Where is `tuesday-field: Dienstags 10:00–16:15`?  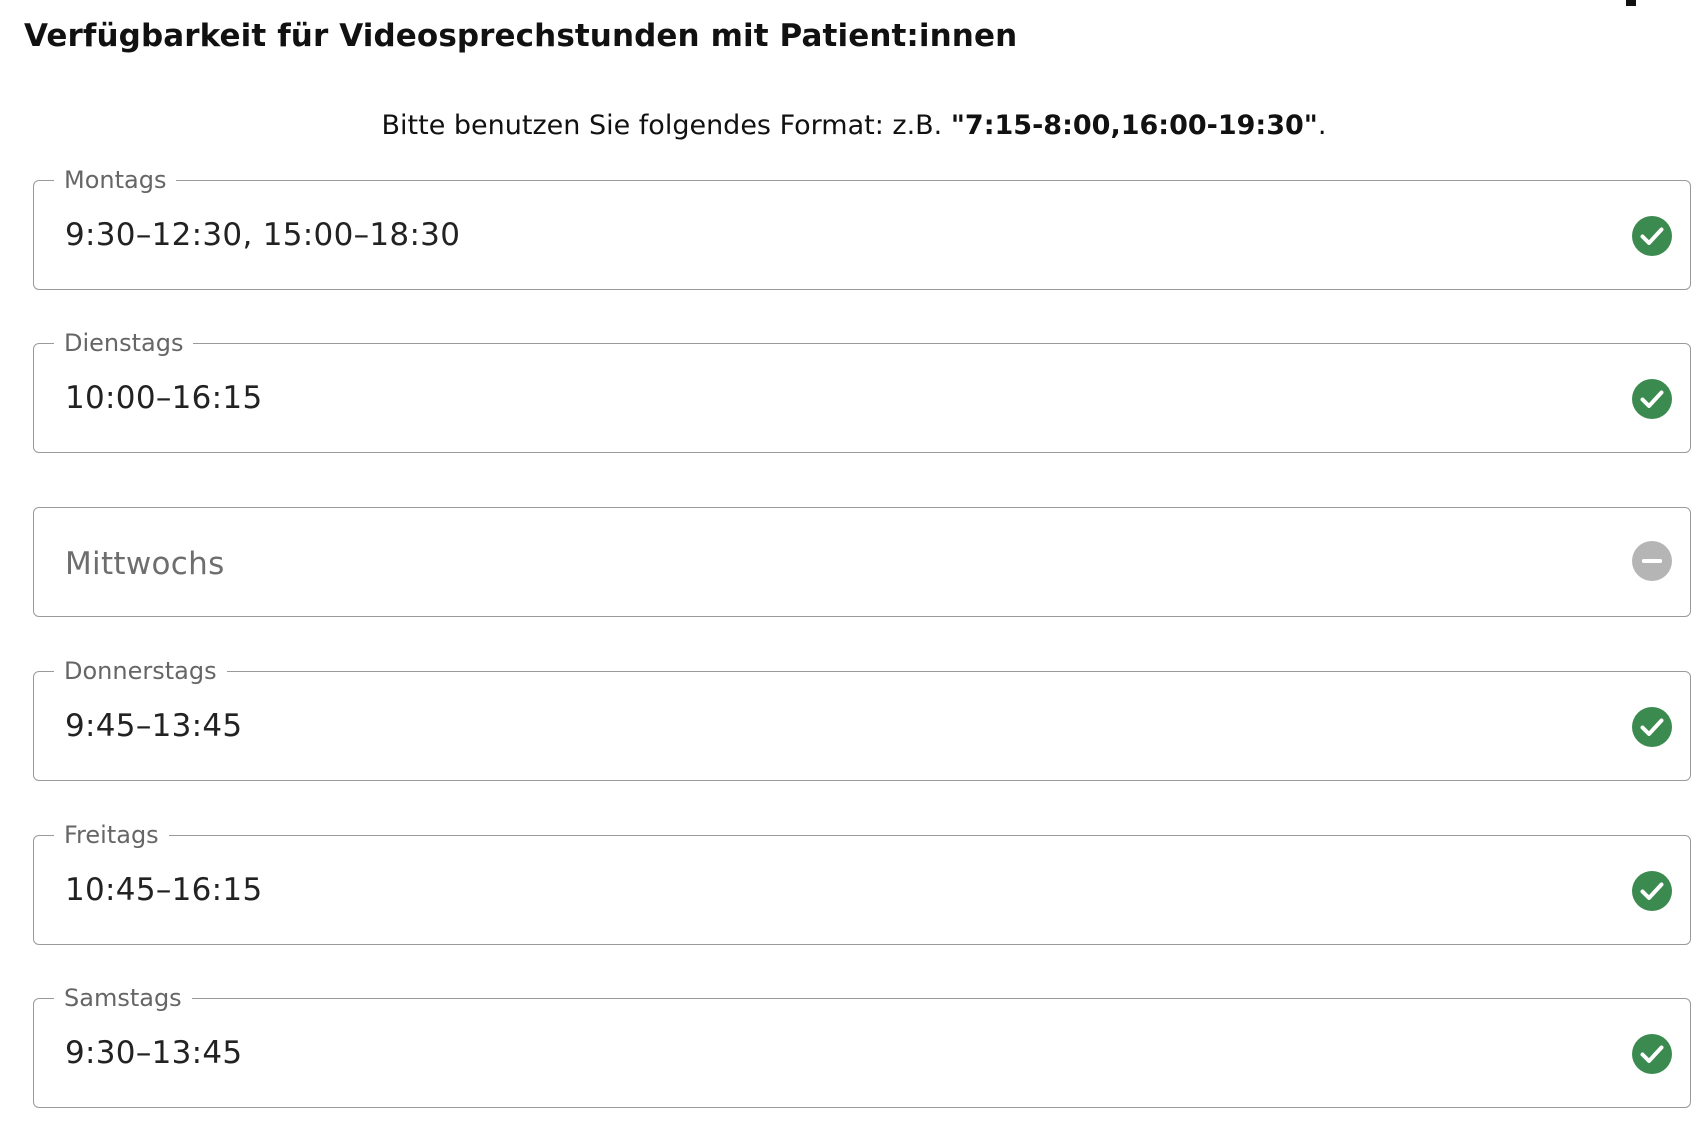
tuesday-field: Dienstags 10:00–16:15 is located at coordinates (862, 390).